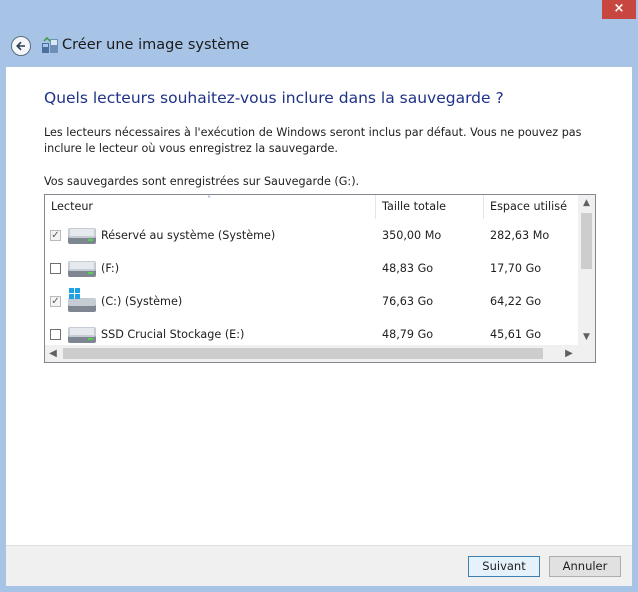  I want to click on back-arrow-icon, so click(20, 46).